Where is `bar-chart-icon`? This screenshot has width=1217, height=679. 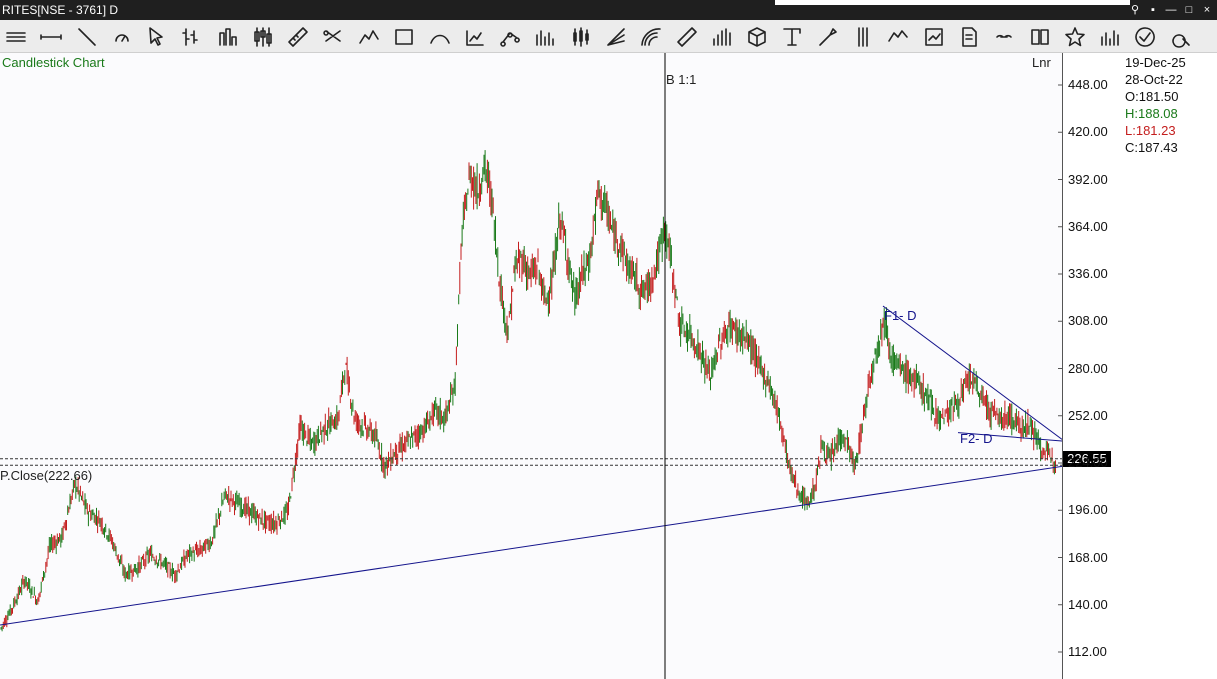
bar-chart-icon is located at coordinates (228, 37).